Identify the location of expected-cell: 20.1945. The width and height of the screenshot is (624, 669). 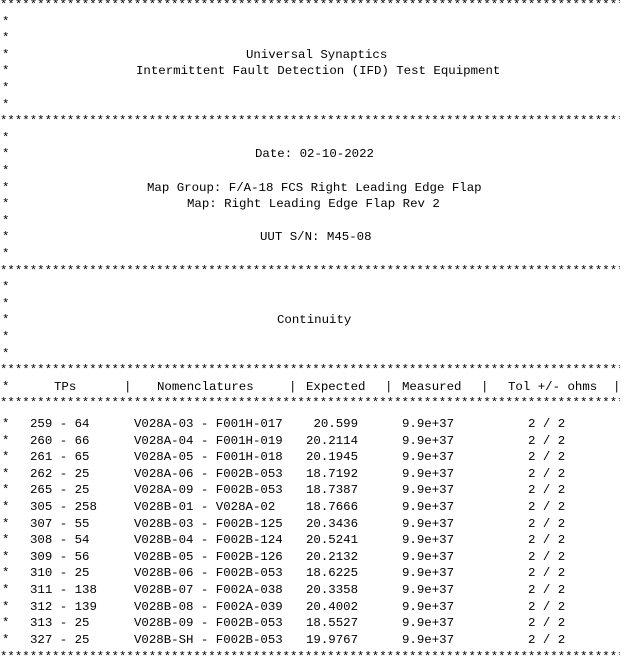
(332, 457).